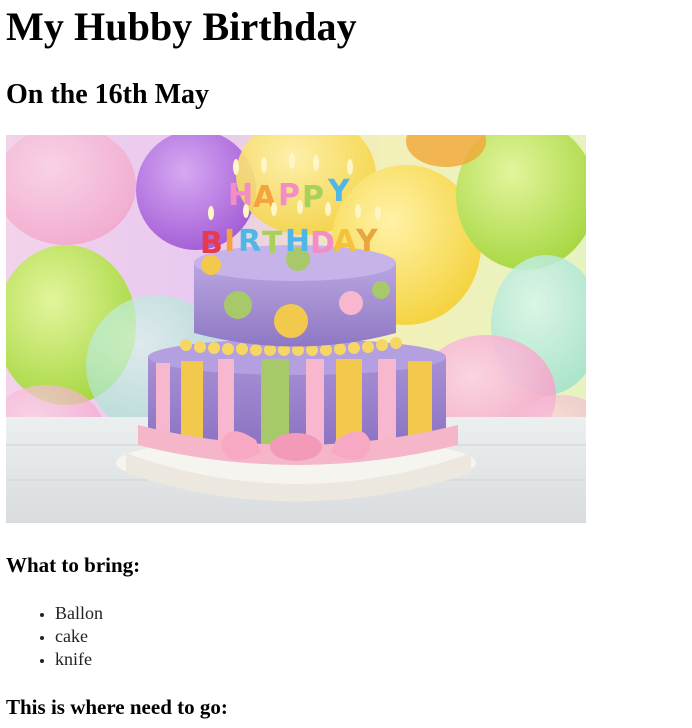  What do you see at coordinates (107, 94) in the screenshot?
I see `page-subtitle: On the 16th May` at bounding box center [107, 94].